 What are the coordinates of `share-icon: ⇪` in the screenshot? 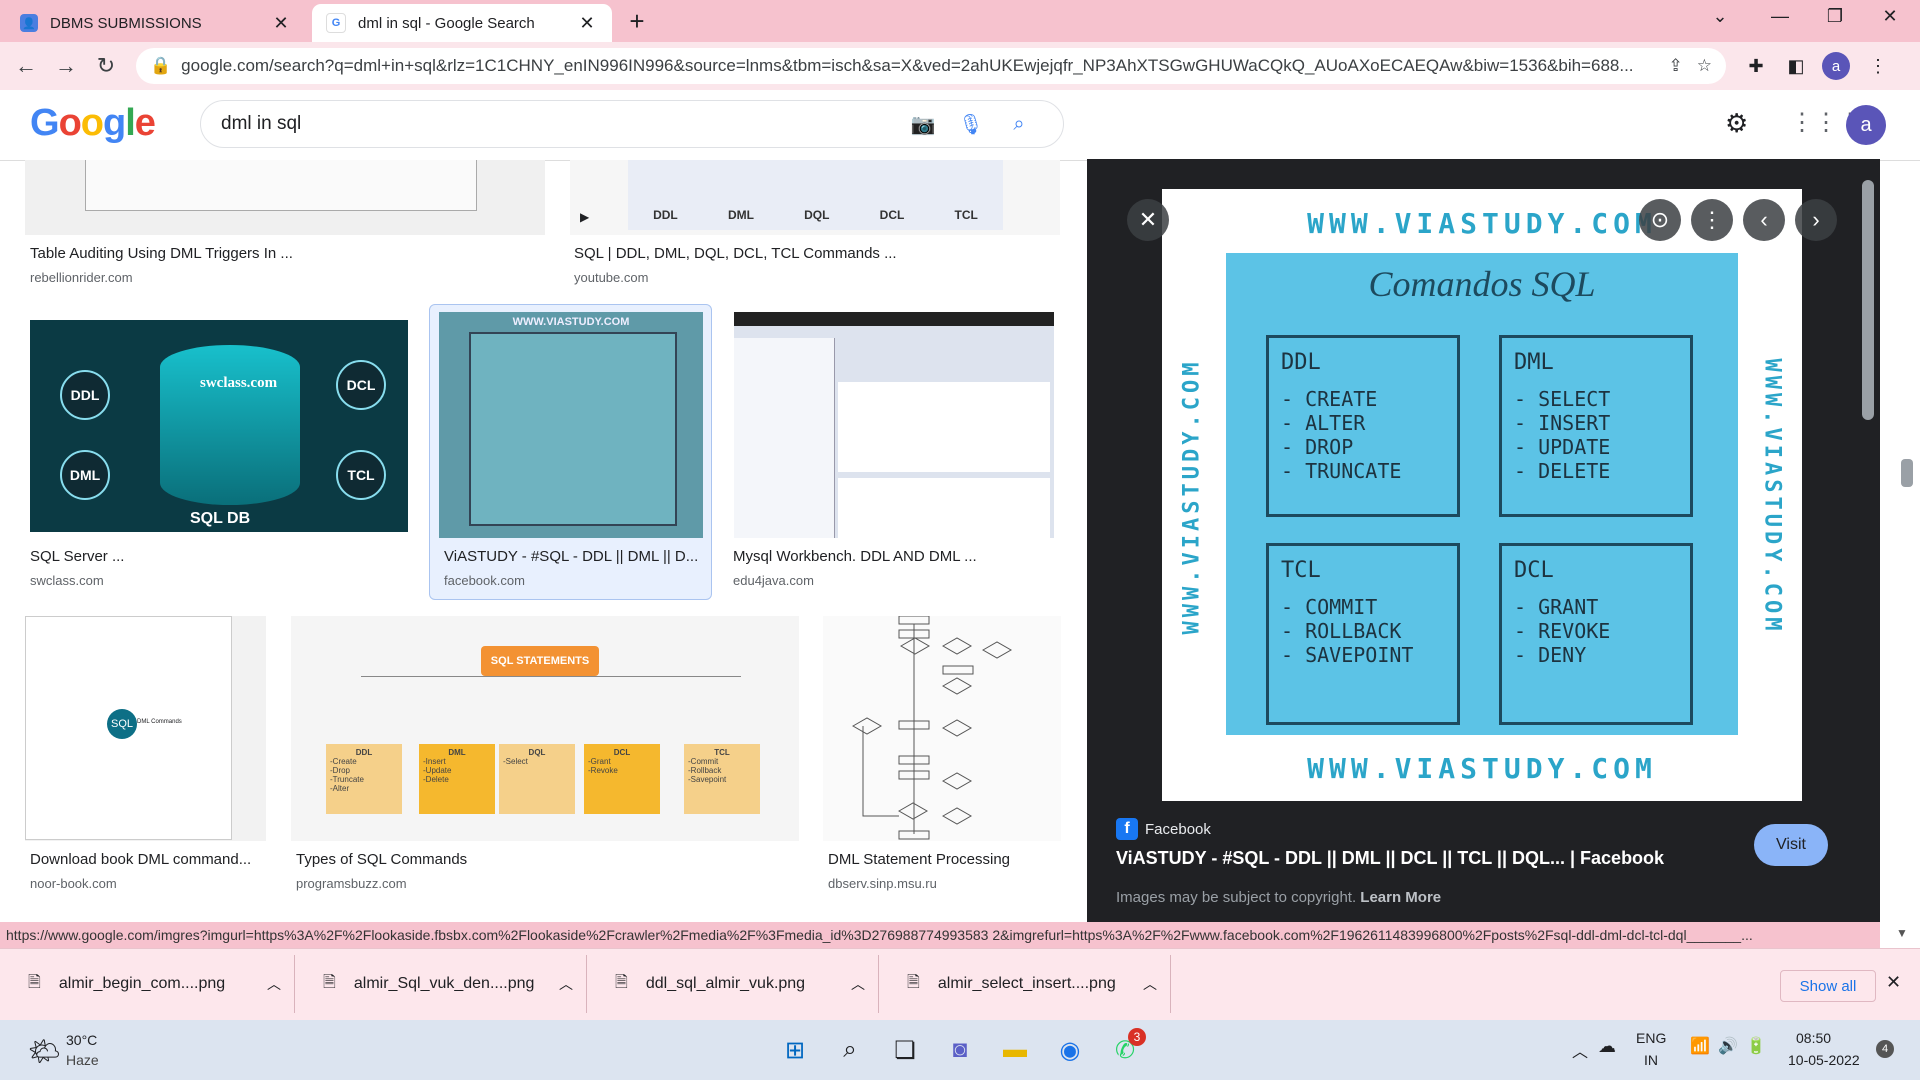 It's located at (1676, 66).